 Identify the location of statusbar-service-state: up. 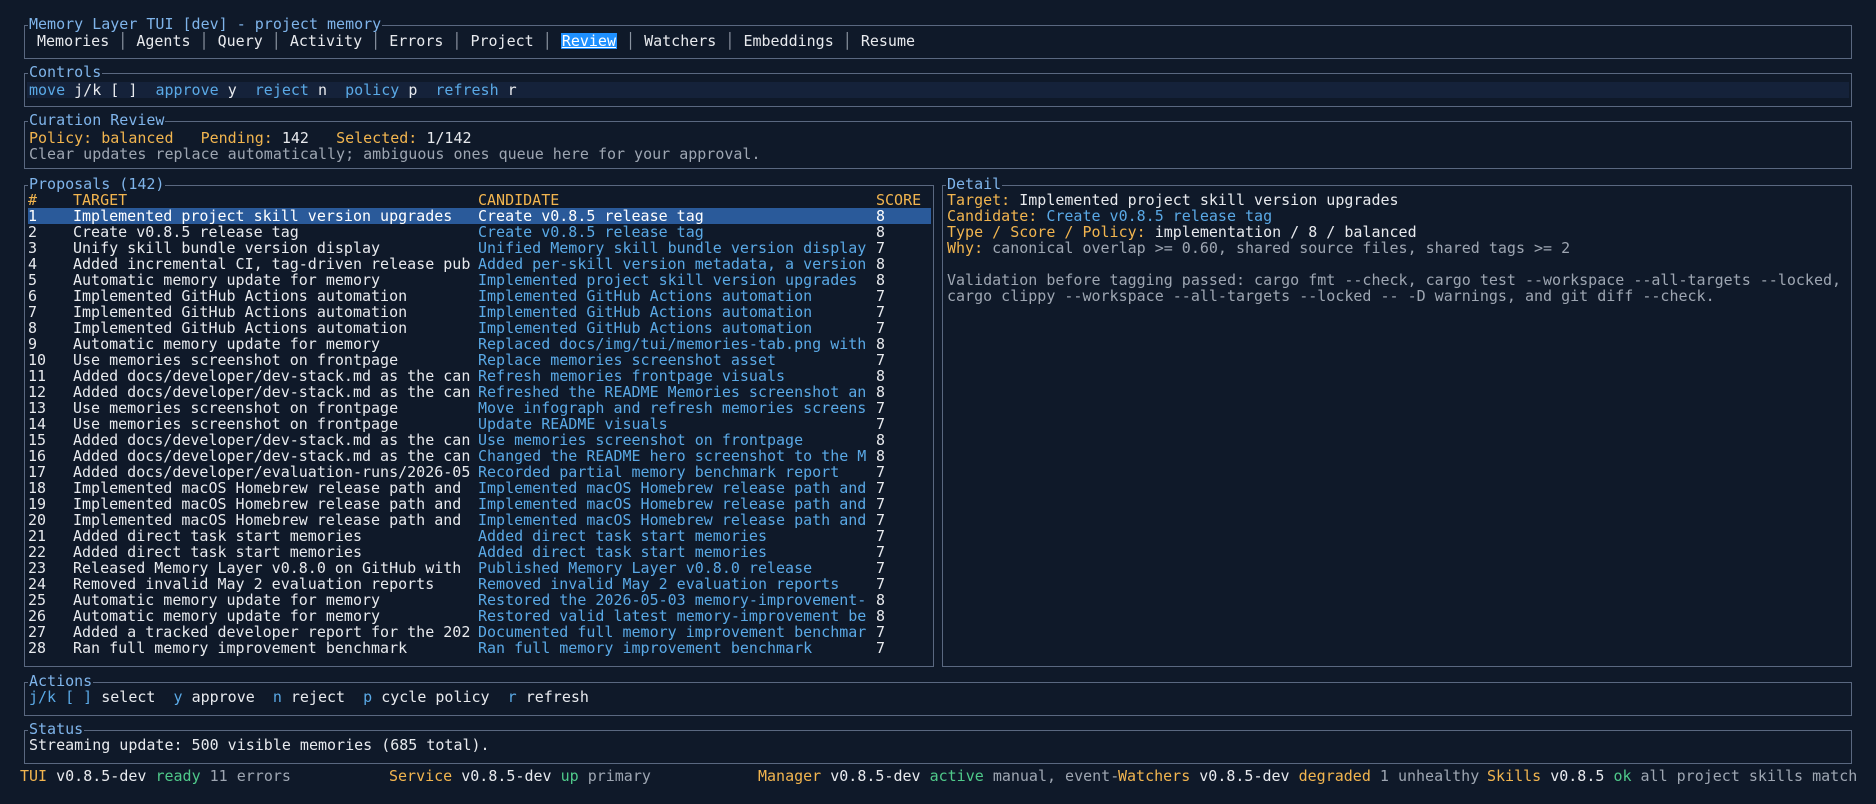
(569, 776).